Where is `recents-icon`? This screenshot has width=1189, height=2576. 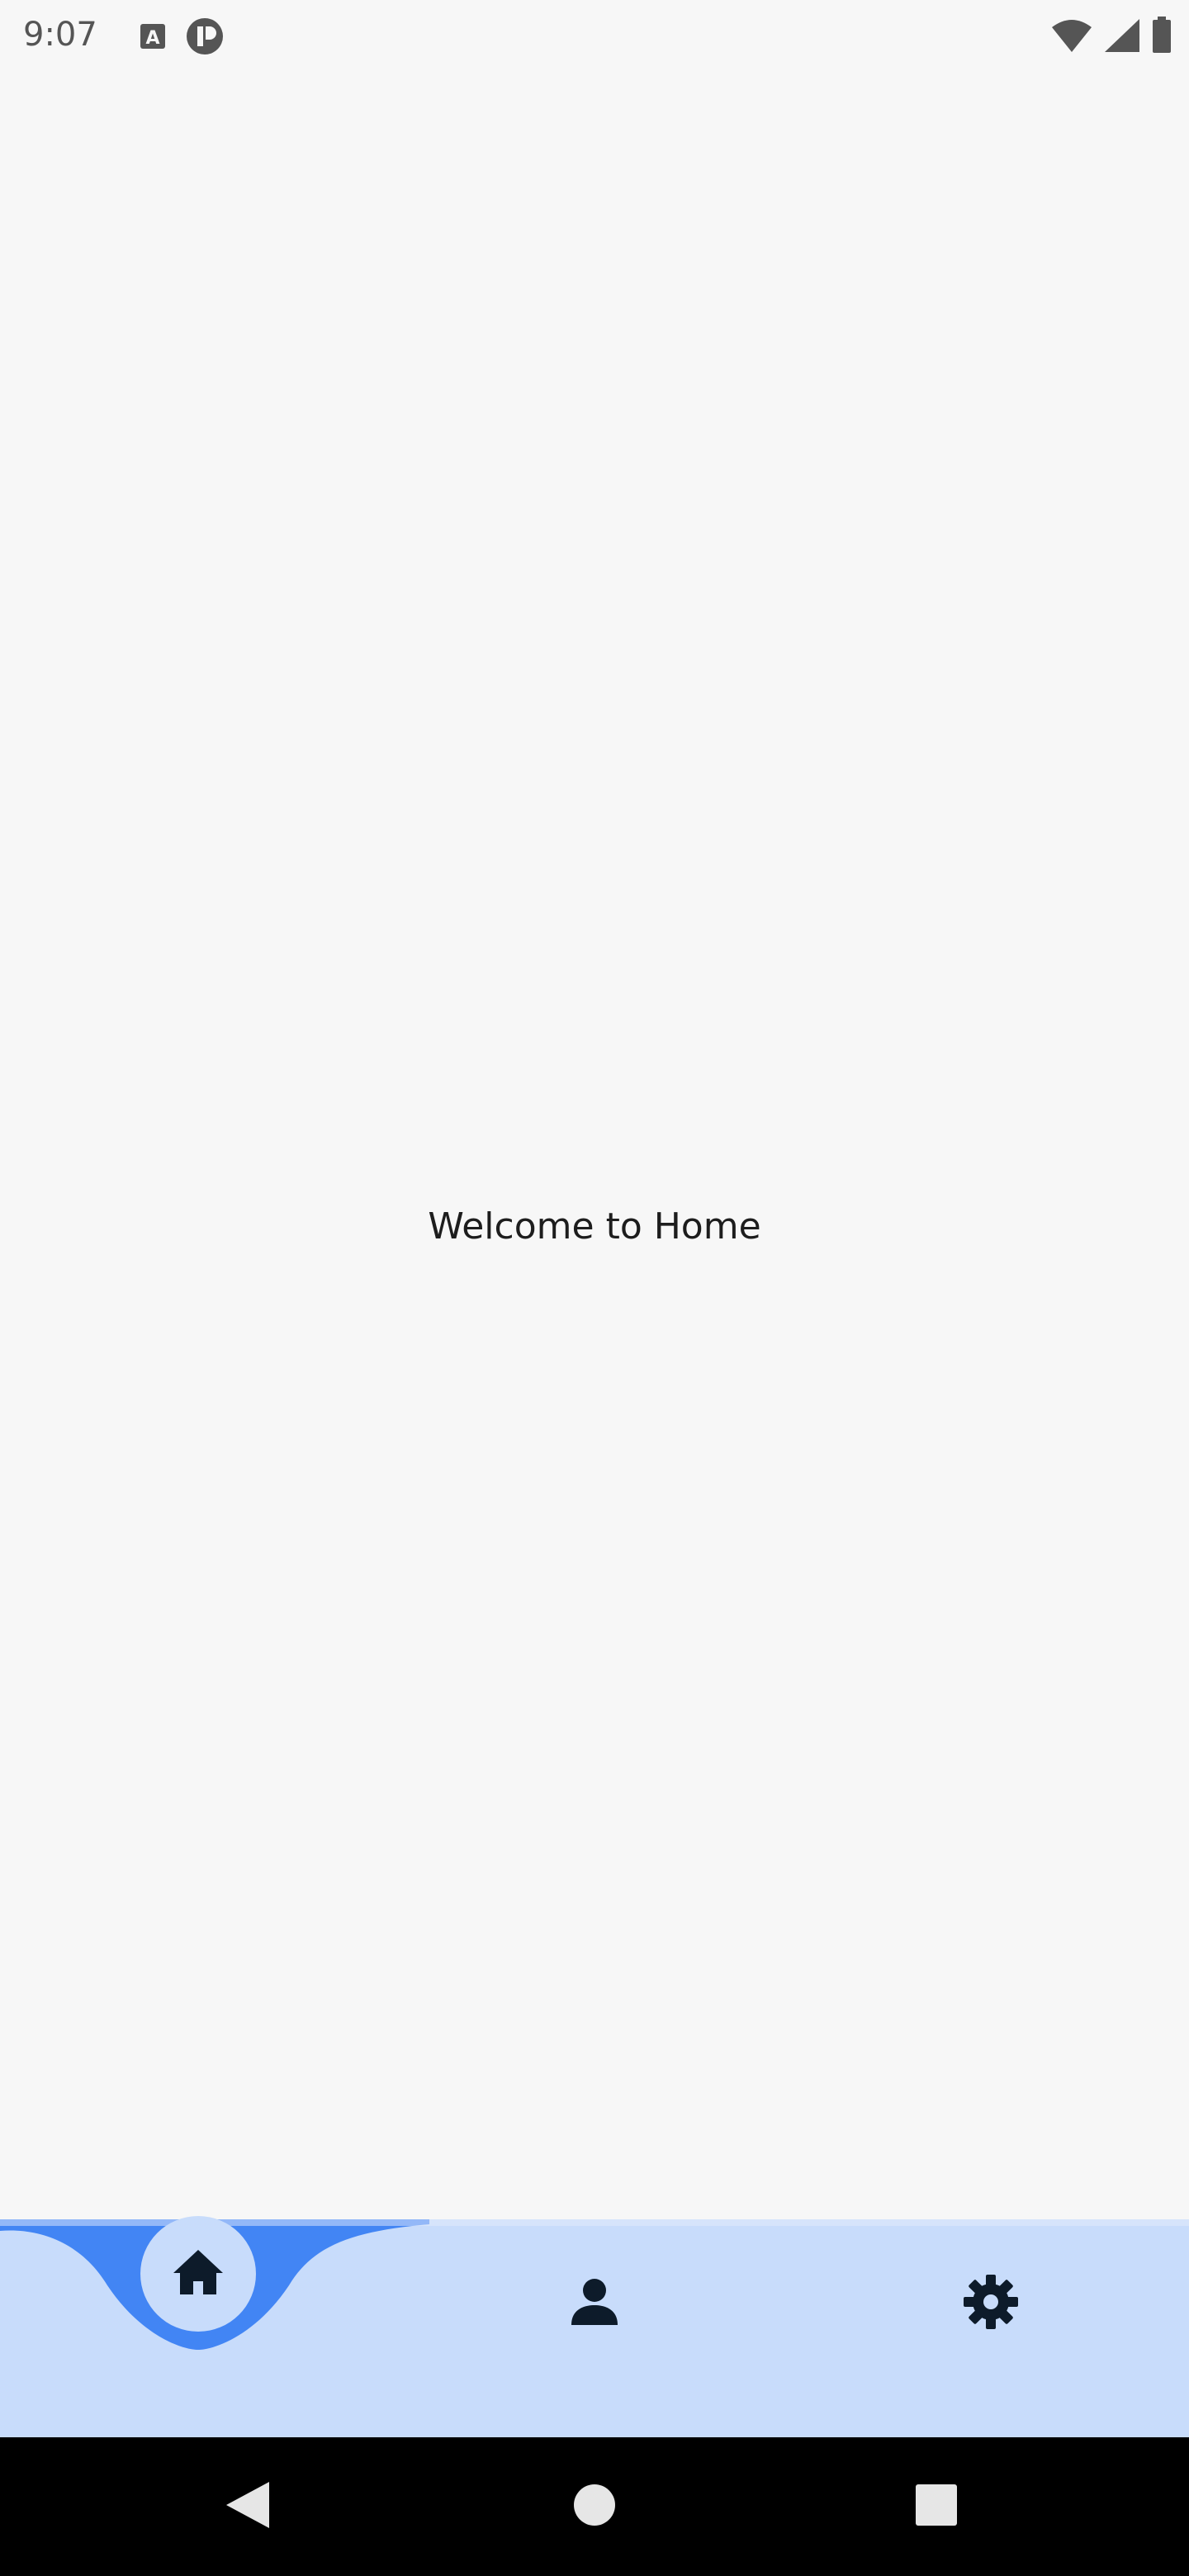 recents-icon is located at coordinates (936, 2507).